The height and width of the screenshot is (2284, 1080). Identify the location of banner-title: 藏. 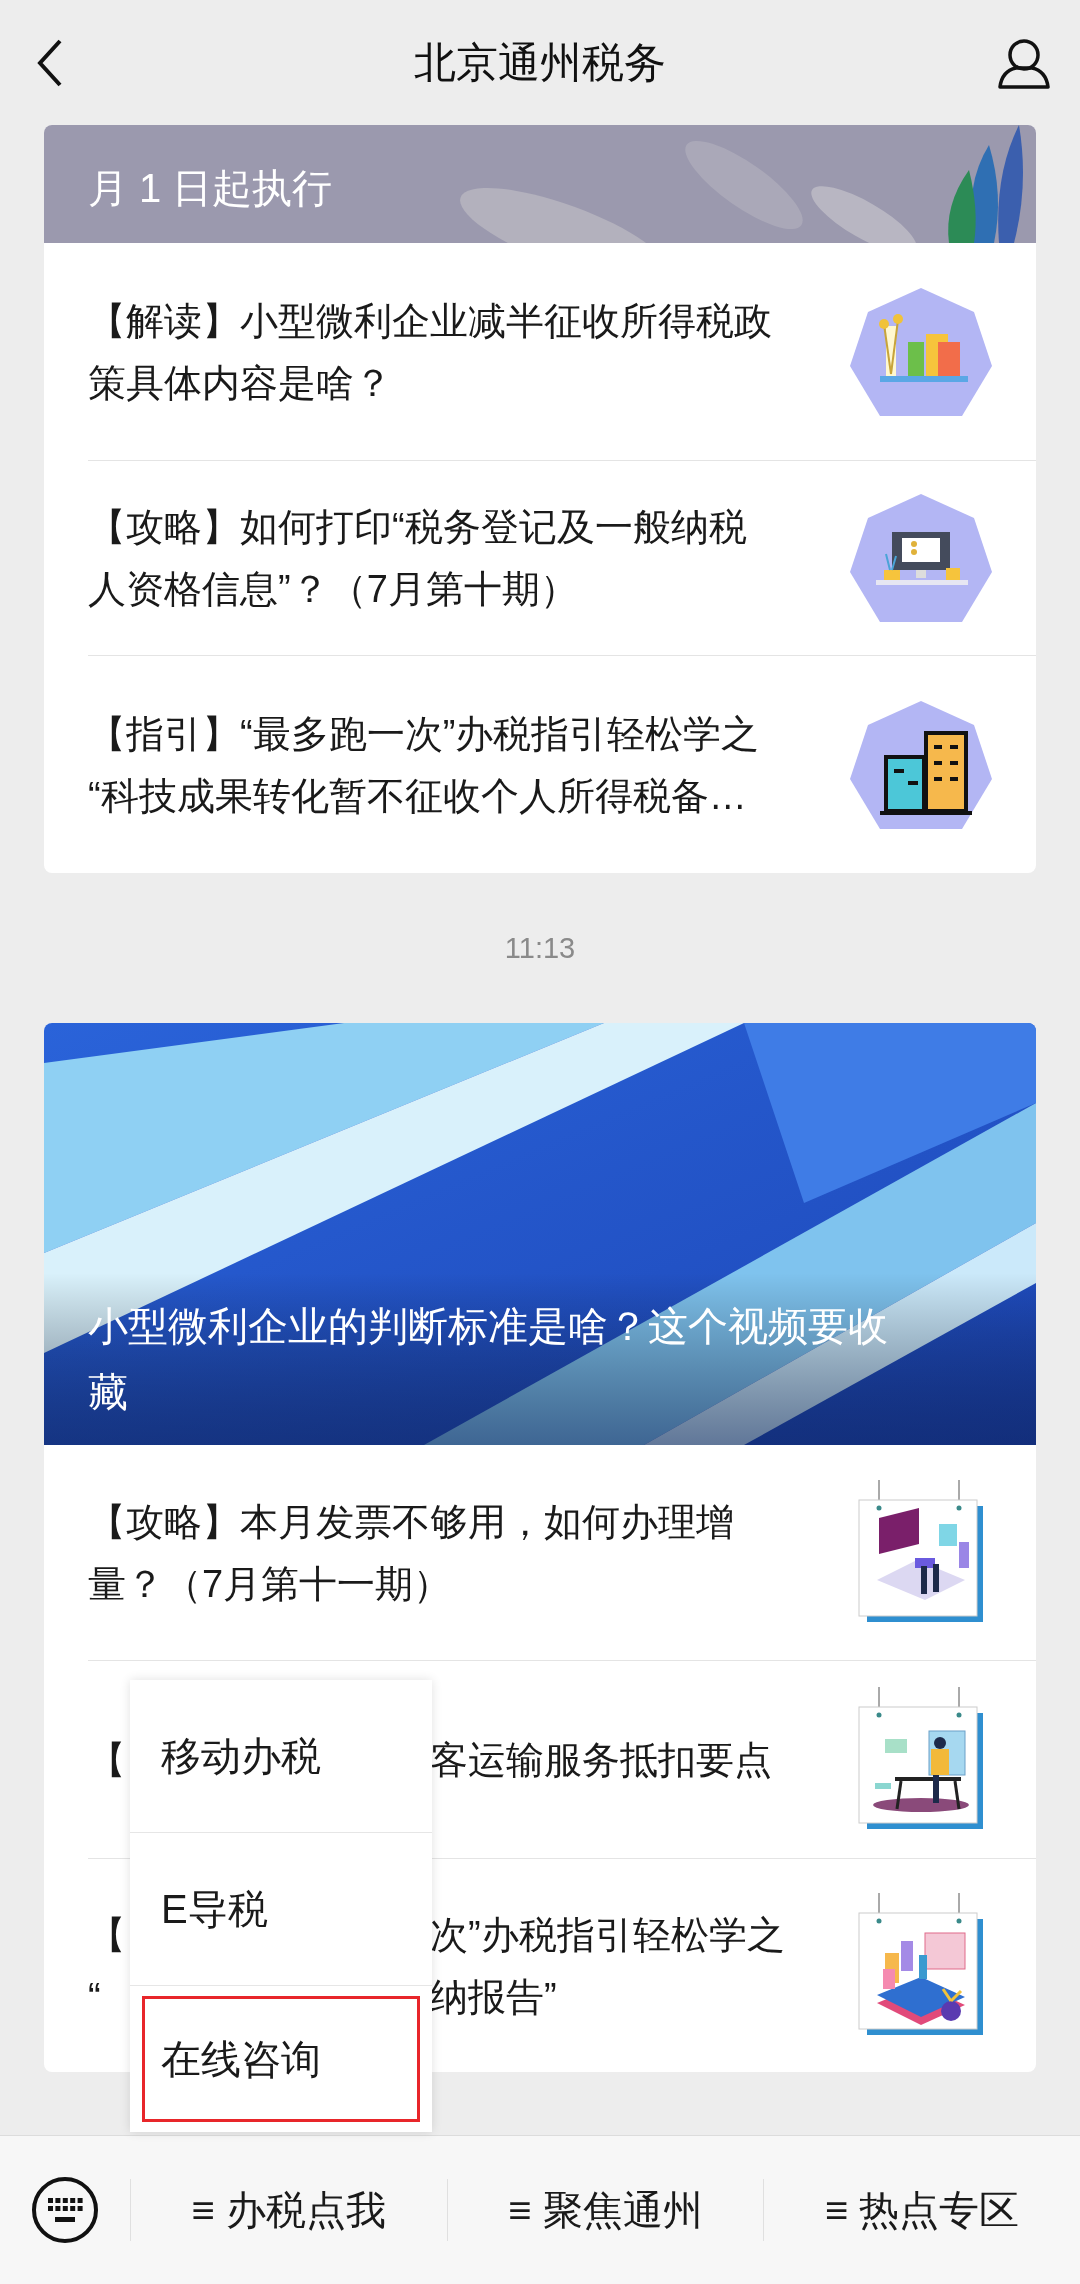
(540, 1392).